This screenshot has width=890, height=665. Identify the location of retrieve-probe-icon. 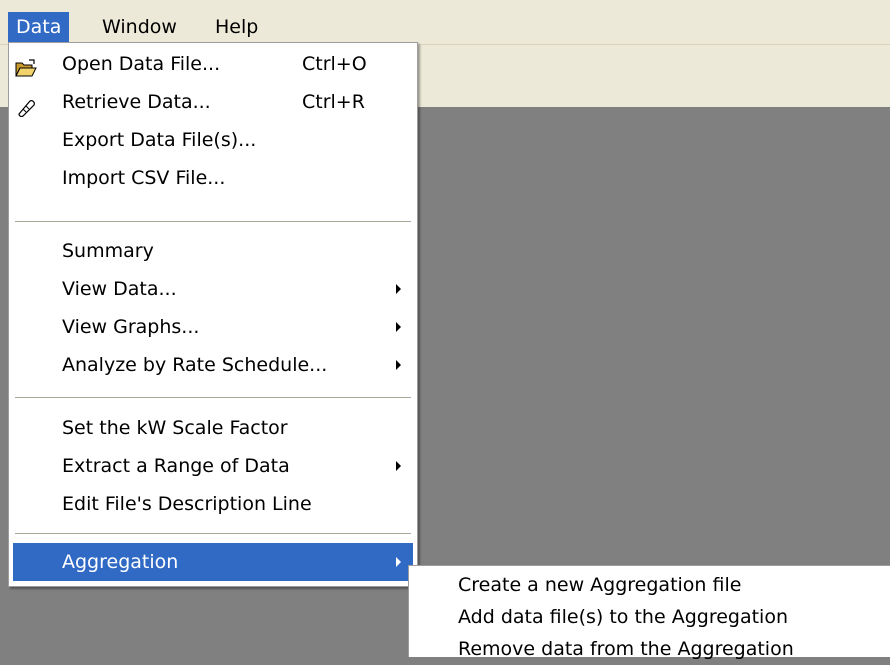
(26, 105).